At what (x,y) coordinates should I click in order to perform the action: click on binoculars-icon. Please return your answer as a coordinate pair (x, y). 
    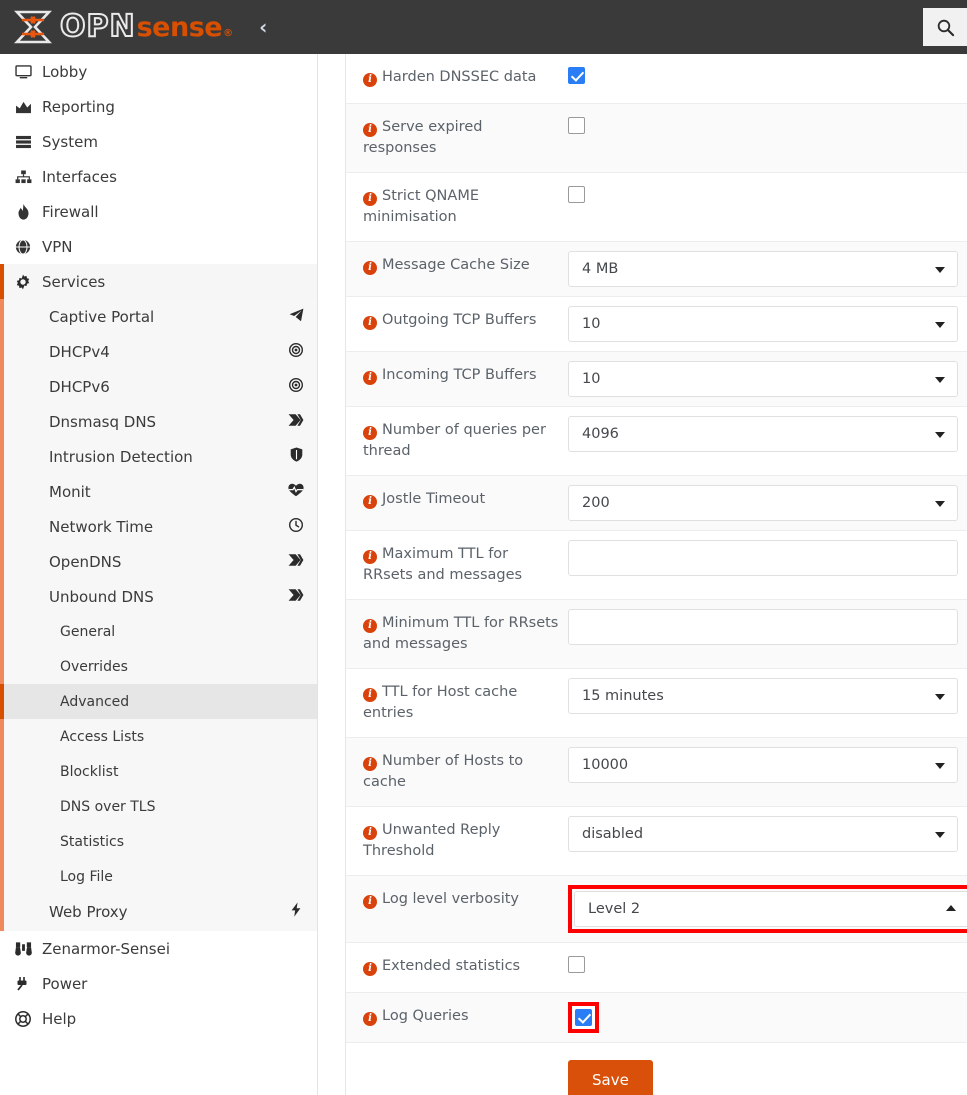
    Looking at the image, I should click on (23, 948).